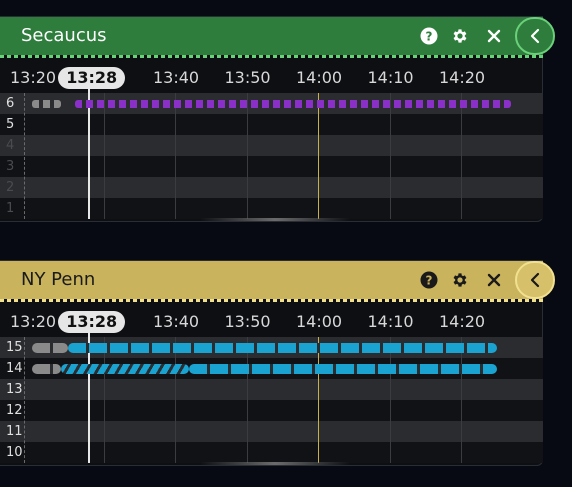 The height and width of the screenshot is (487, 572). Describe the element at coordinates (14, 368) in the screenshot. I see `track-label: 14` at that location.